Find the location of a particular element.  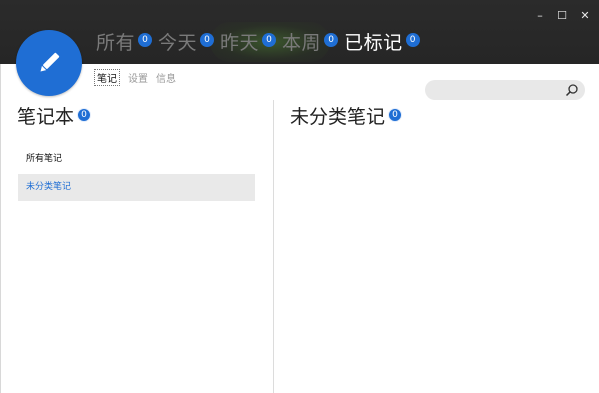

panel-divider is located at coordinates (273, 246).